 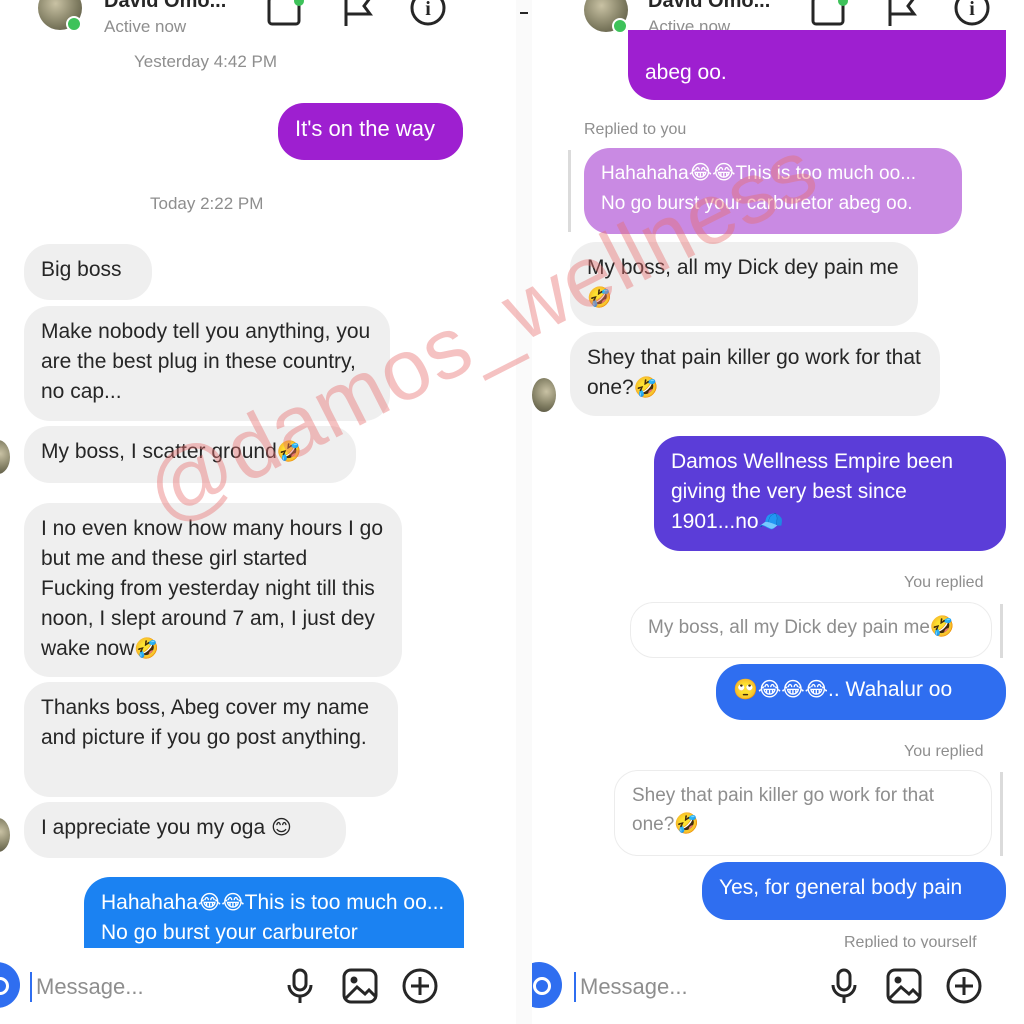 I want to click on message-text: abeg oo., so click(x=686, y=72).